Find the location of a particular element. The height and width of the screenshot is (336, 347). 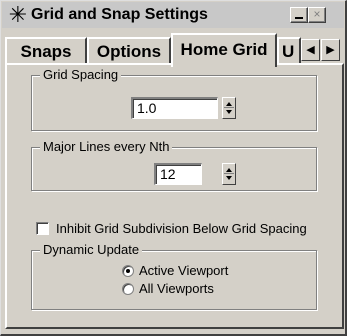

chevron-right-icon: ▶ is located at coordinates (330, 50).